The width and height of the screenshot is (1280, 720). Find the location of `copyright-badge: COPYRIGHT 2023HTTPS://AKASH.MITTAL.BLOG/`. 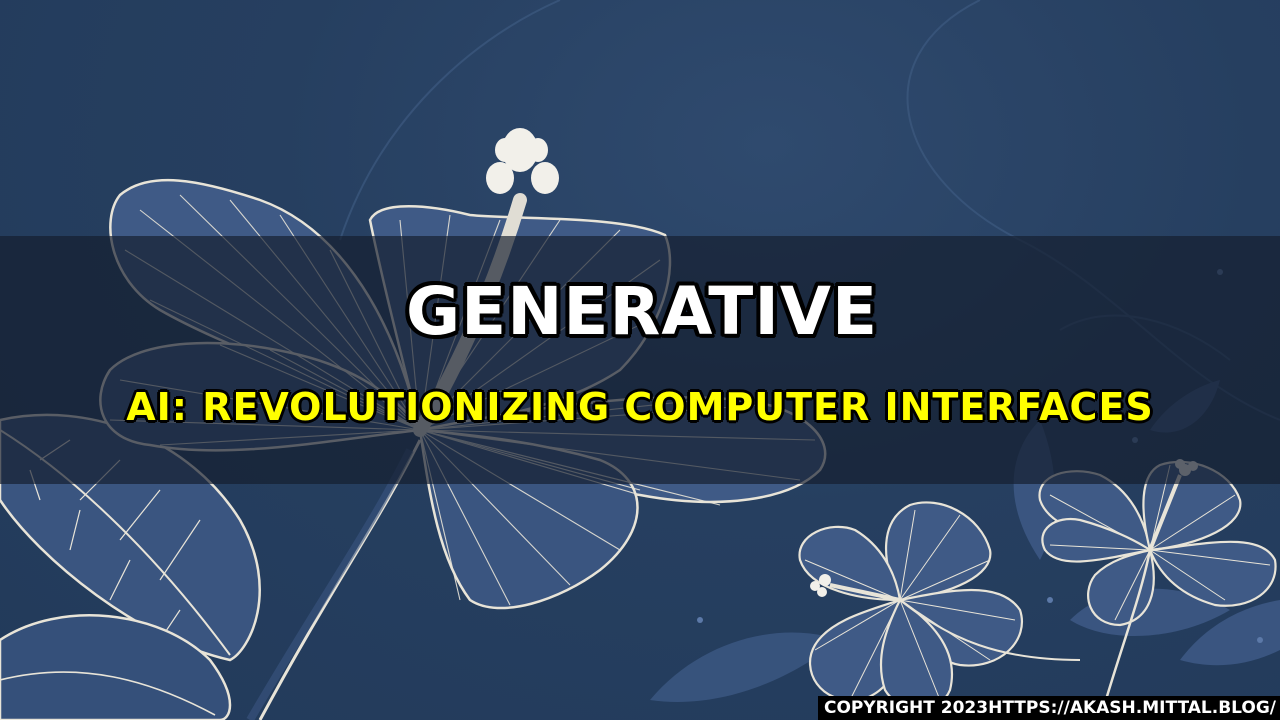

copyright-badge: COPYRIGHT 2023HTTPS://AKASH.MITTAL.BLOG/ is located at coordinates (1048, 708).